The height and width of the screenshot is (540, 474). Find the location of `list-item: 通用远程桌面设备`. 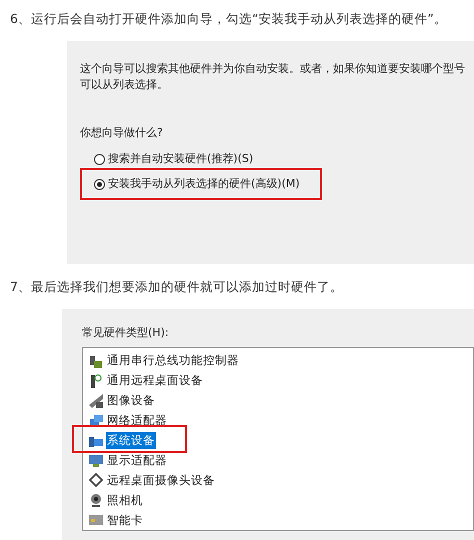

list-item: 通用远程桌面设备 is located at coordinates (155, 381).